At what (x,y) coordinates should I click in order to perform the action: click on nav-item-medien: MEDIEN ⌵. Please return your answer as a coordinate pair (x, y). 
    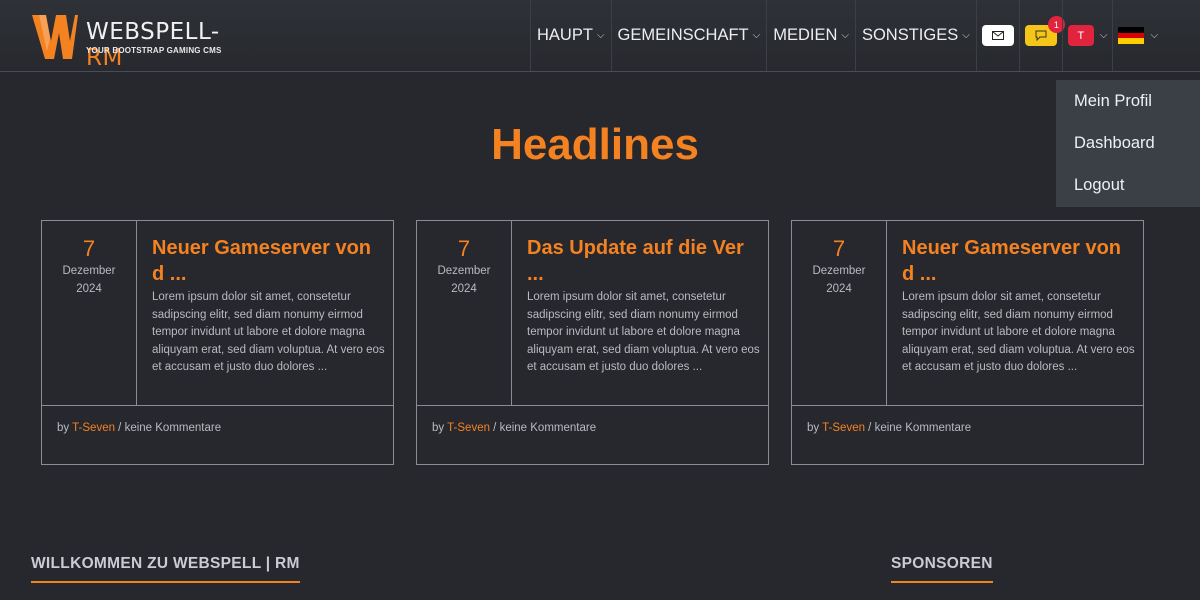
    Looking at the image, I should click on (810, 35).